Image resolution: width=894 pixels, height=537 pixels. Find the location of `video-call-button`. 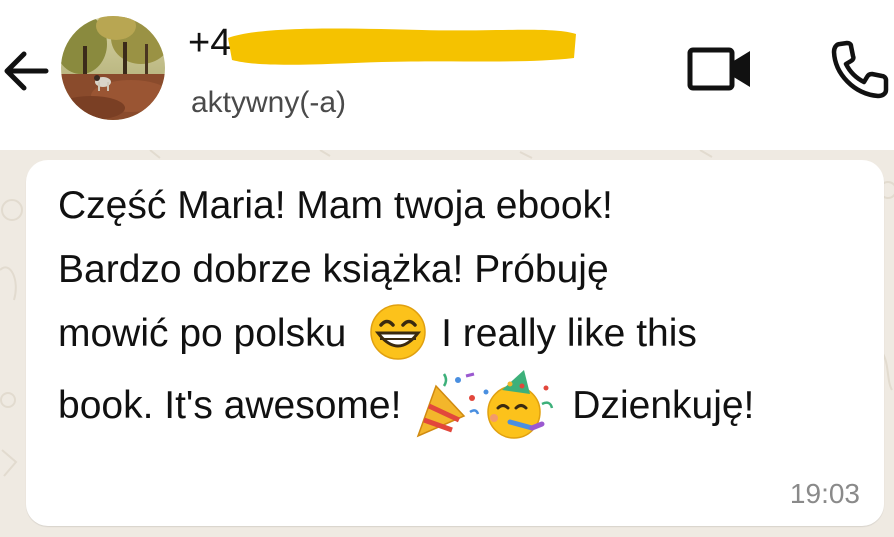

video-call-button is located at coordinates (720, 68).